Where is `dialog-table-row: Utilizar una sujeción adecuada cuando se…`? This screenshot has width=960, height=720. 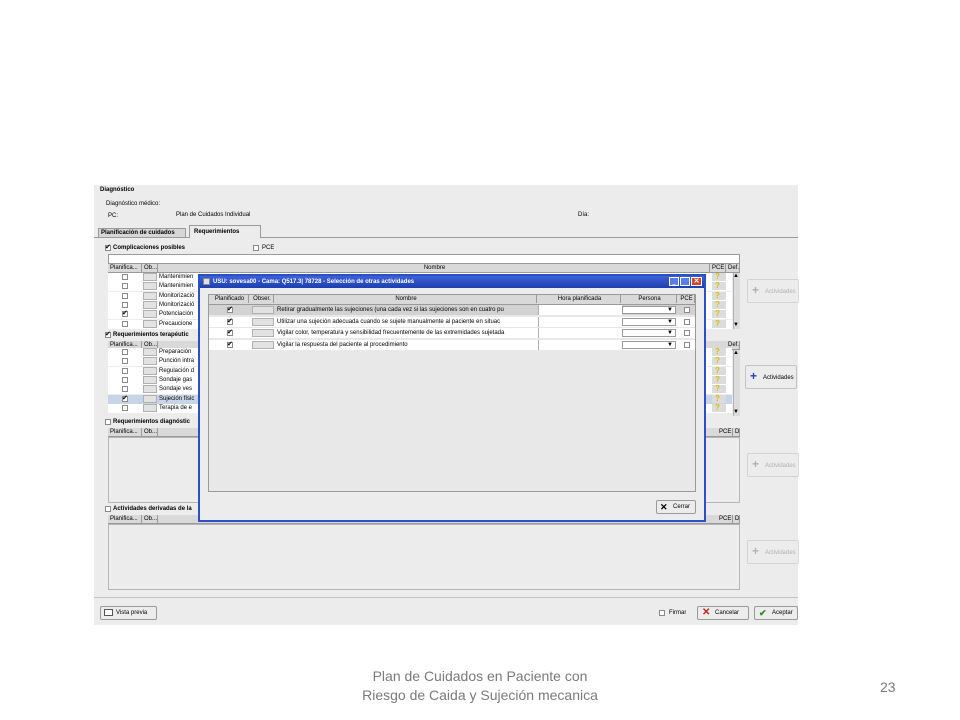
dialog-table-row: Utilizar una sujeción adecuada cuando se… is located at coordinates (452, 321).